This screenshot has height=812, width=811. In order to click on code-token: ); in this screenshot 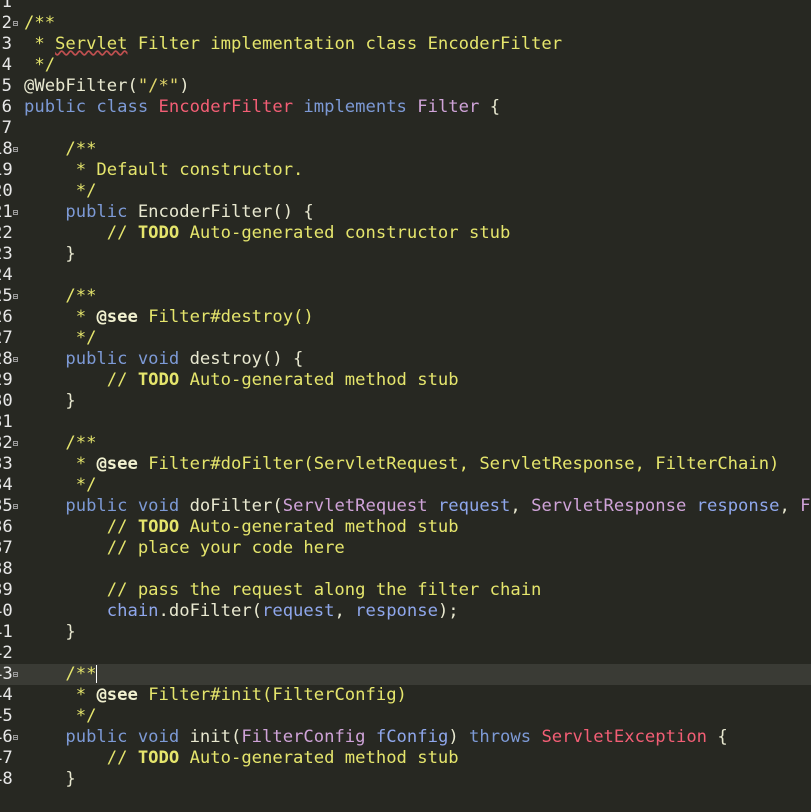, I will do `click(448, 611)`.